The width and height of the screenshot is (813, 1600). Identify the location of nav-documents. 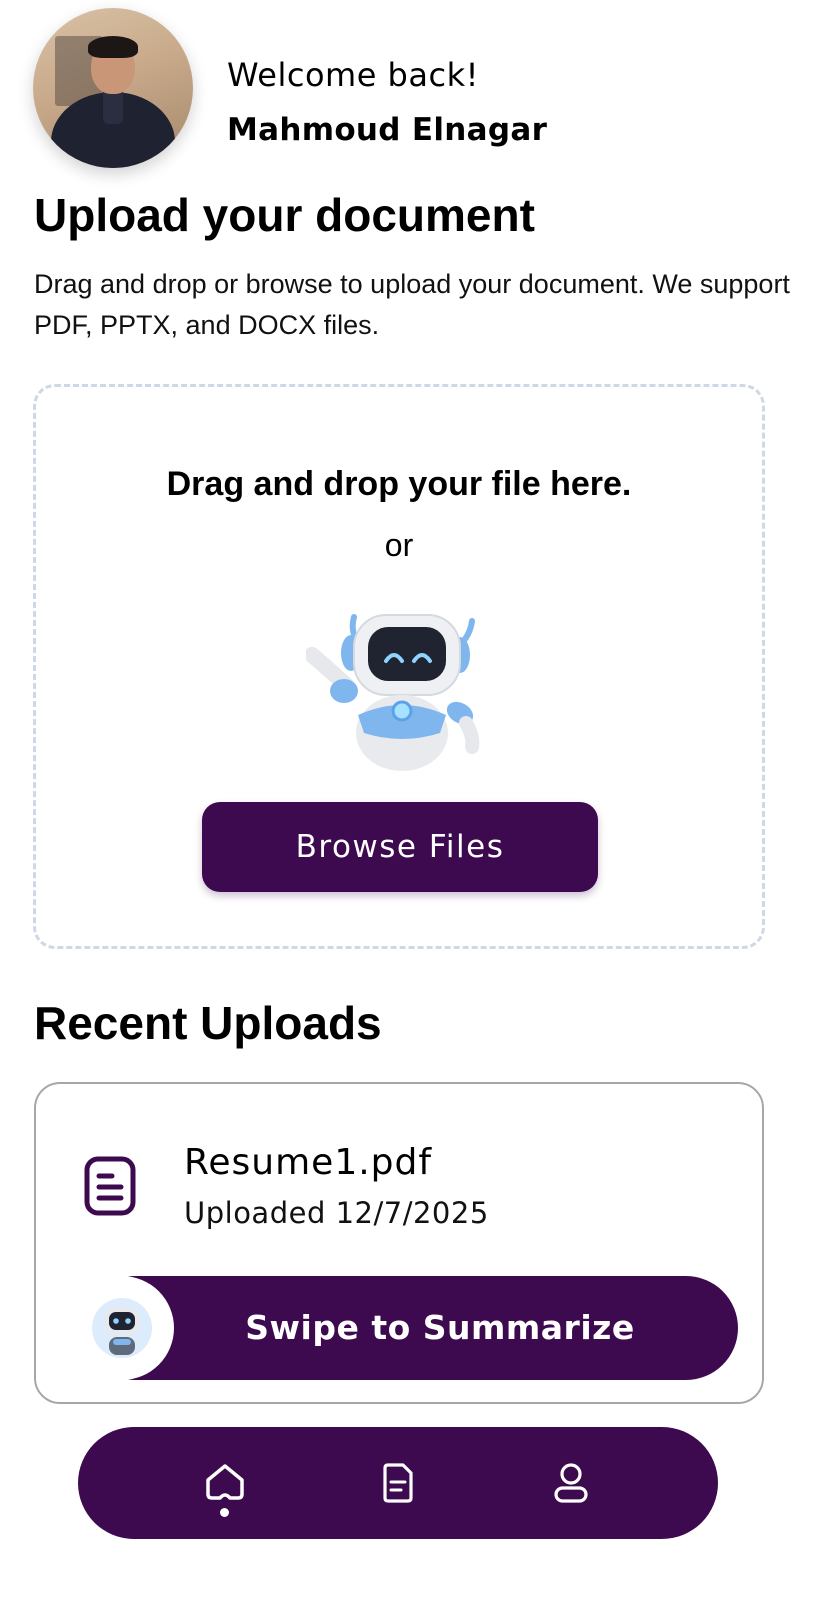
(398, 1483).